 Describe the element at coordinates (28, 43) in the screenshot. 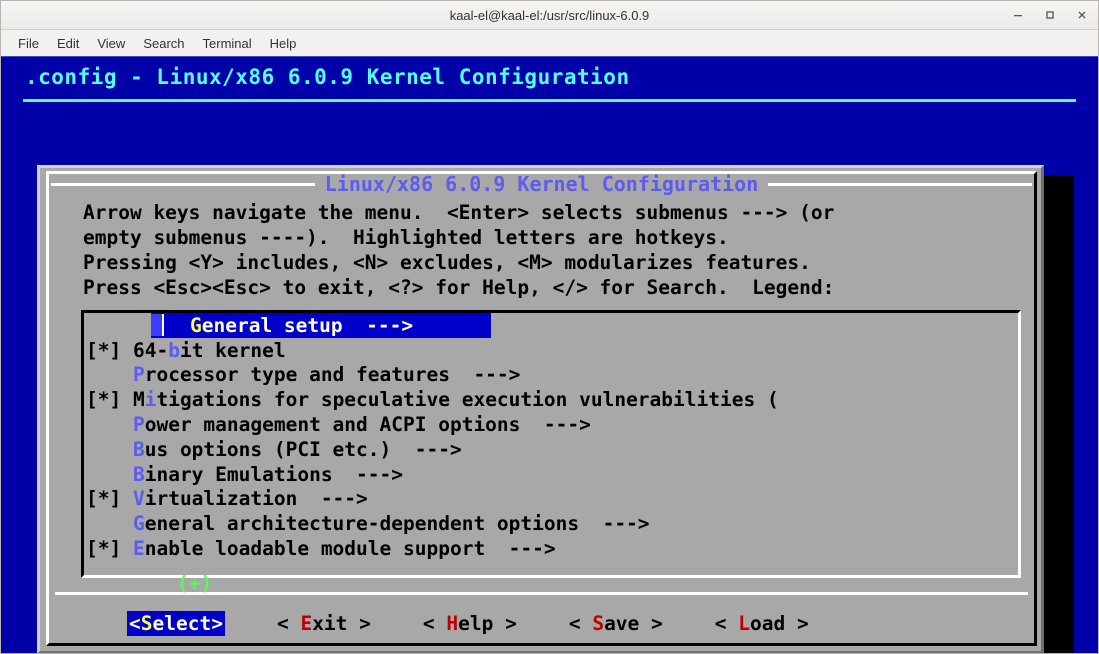

I see `menu-file: File` at that location.